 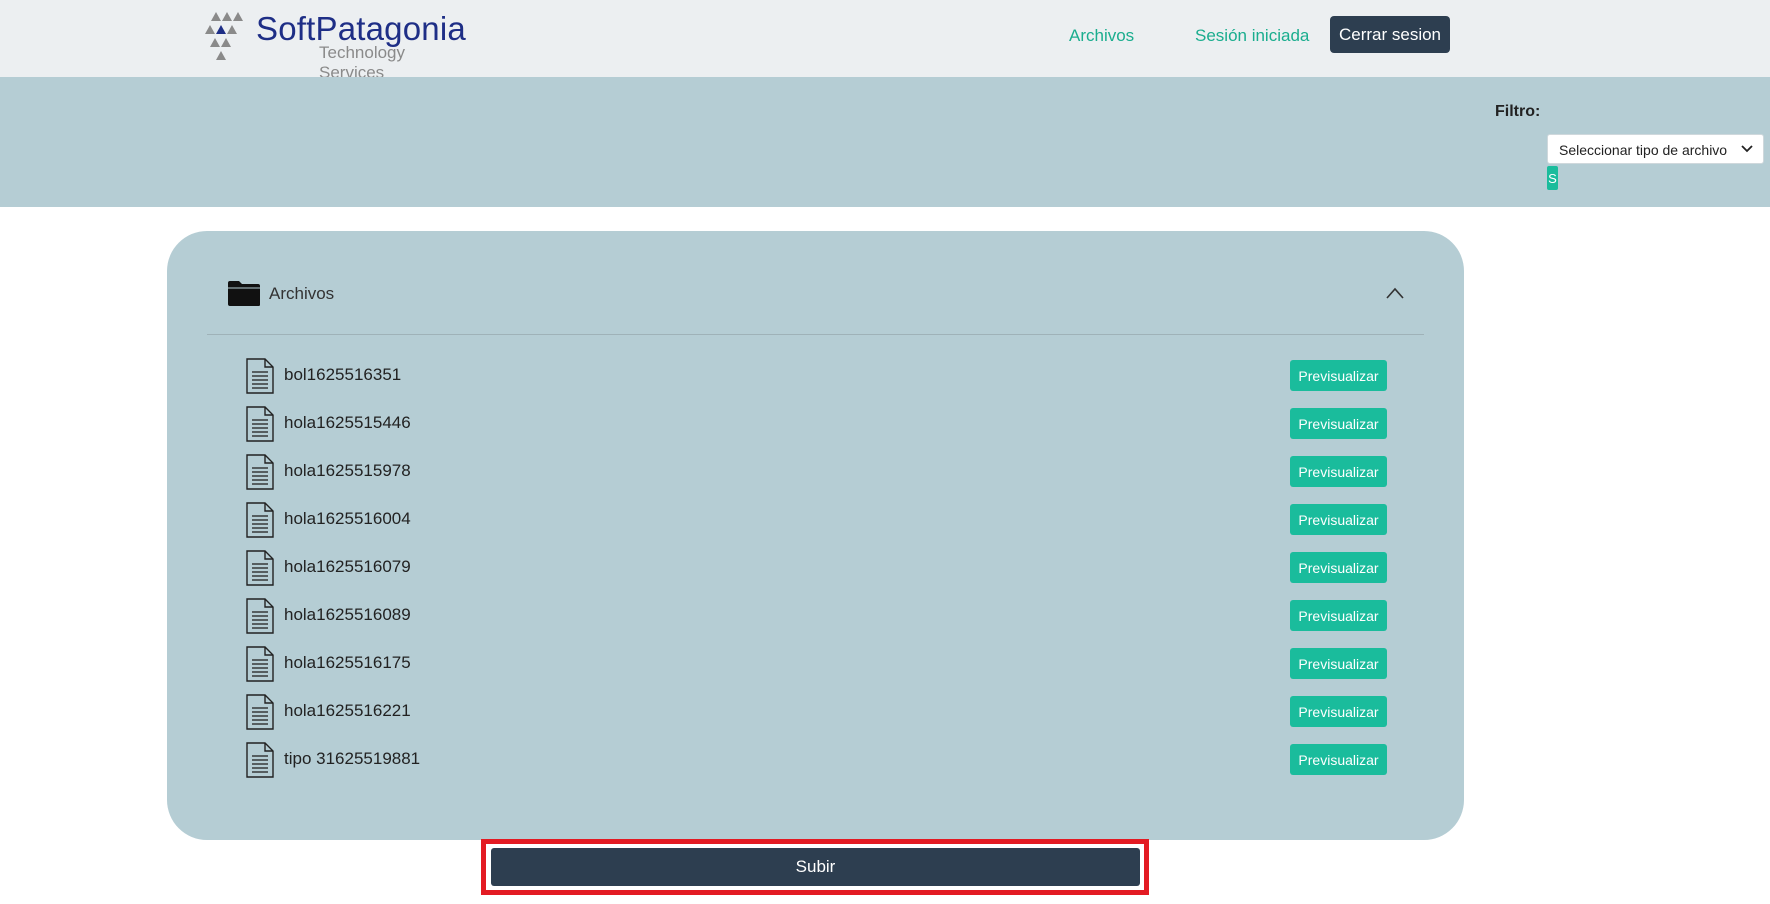 I want to click on file-type-select: Seleccionar tipo de archivo, so click(x=1655, y=149).